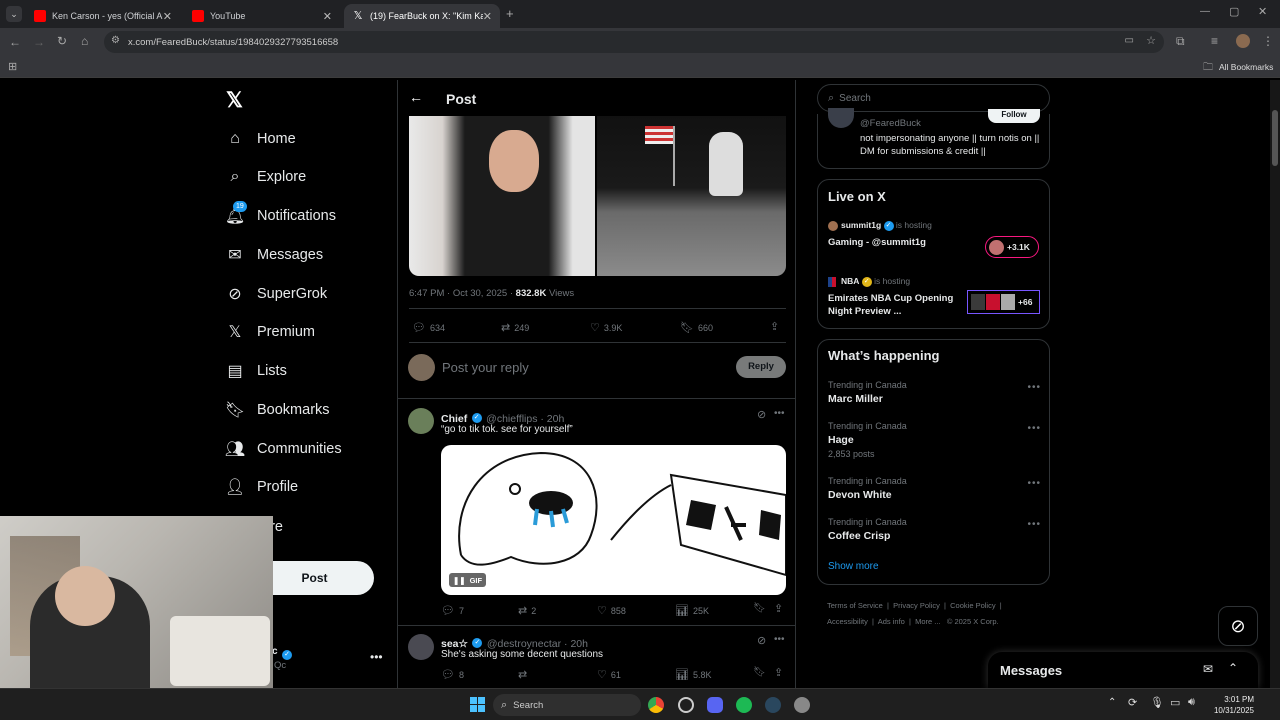  Describe the element at coordinates (972, 605) in the screenshot. I see `footer-link: Cookie Policy` at that location.